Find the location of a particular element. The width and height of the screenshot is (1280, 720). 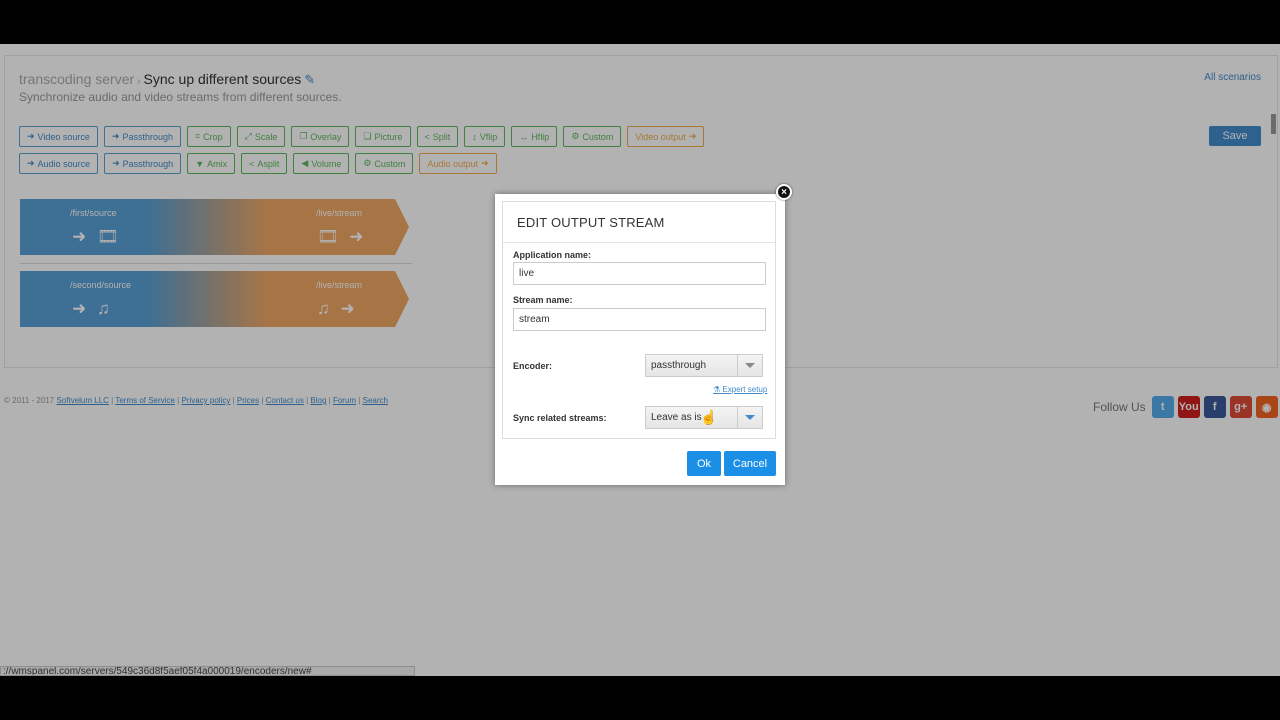

encoder-label: Encoder: is located at coordinates (533, 366).